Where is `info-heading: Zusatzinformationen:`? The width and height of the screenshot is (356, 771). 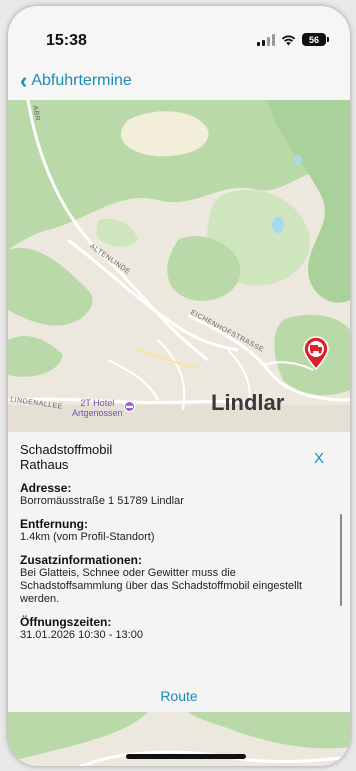 info-heading: Zusatzinformationen: is located at coordinates (81, 560).